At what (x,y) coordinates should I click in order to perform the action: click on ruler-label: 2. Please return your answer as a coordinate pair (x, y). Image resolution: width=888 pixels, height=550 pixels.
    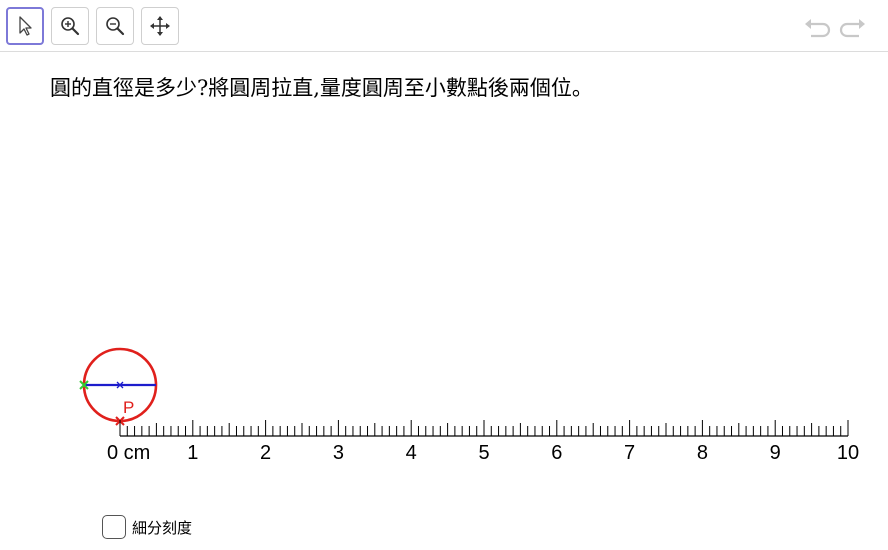
    Looking at the image, I should click on (265, 453).